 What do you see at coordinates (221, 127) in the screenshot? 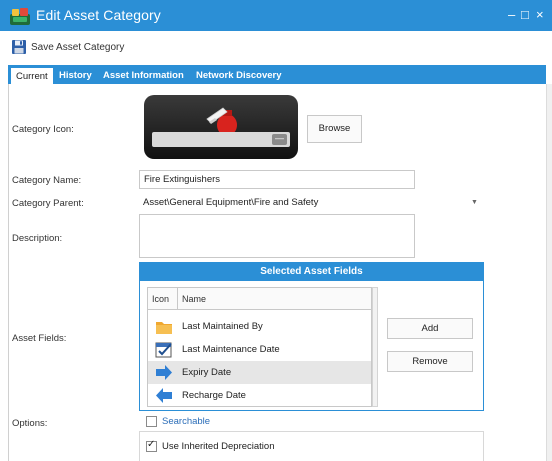
I see `category-icon-preview: —` at bounding box center [221, 127].